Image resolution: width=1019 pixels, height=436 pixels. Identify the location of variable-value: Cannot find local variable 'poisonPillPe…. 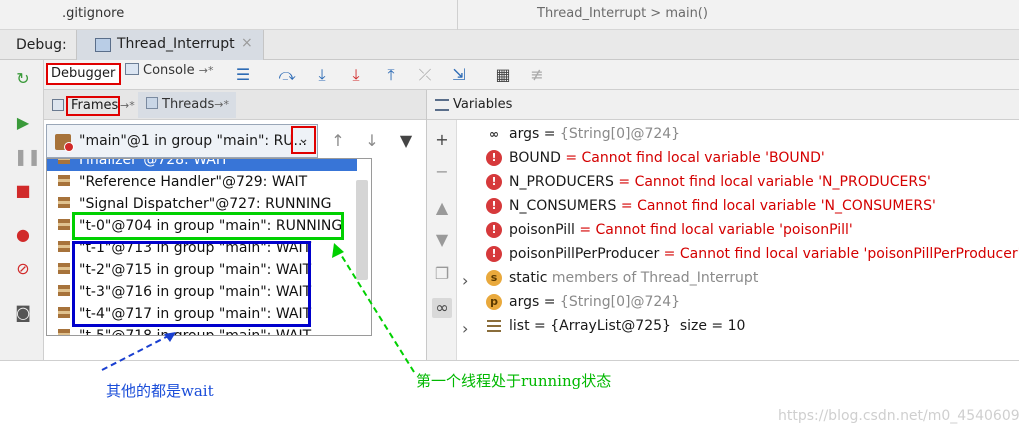
(849, 254).